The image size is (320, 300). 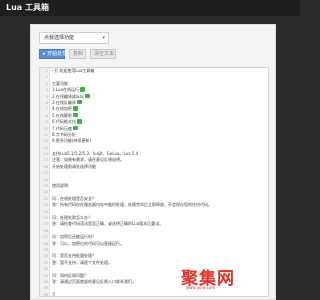 I want to click on code-line-text: 答：可以，加密后的代码可以直接运行。, so click(x=88, y=243).